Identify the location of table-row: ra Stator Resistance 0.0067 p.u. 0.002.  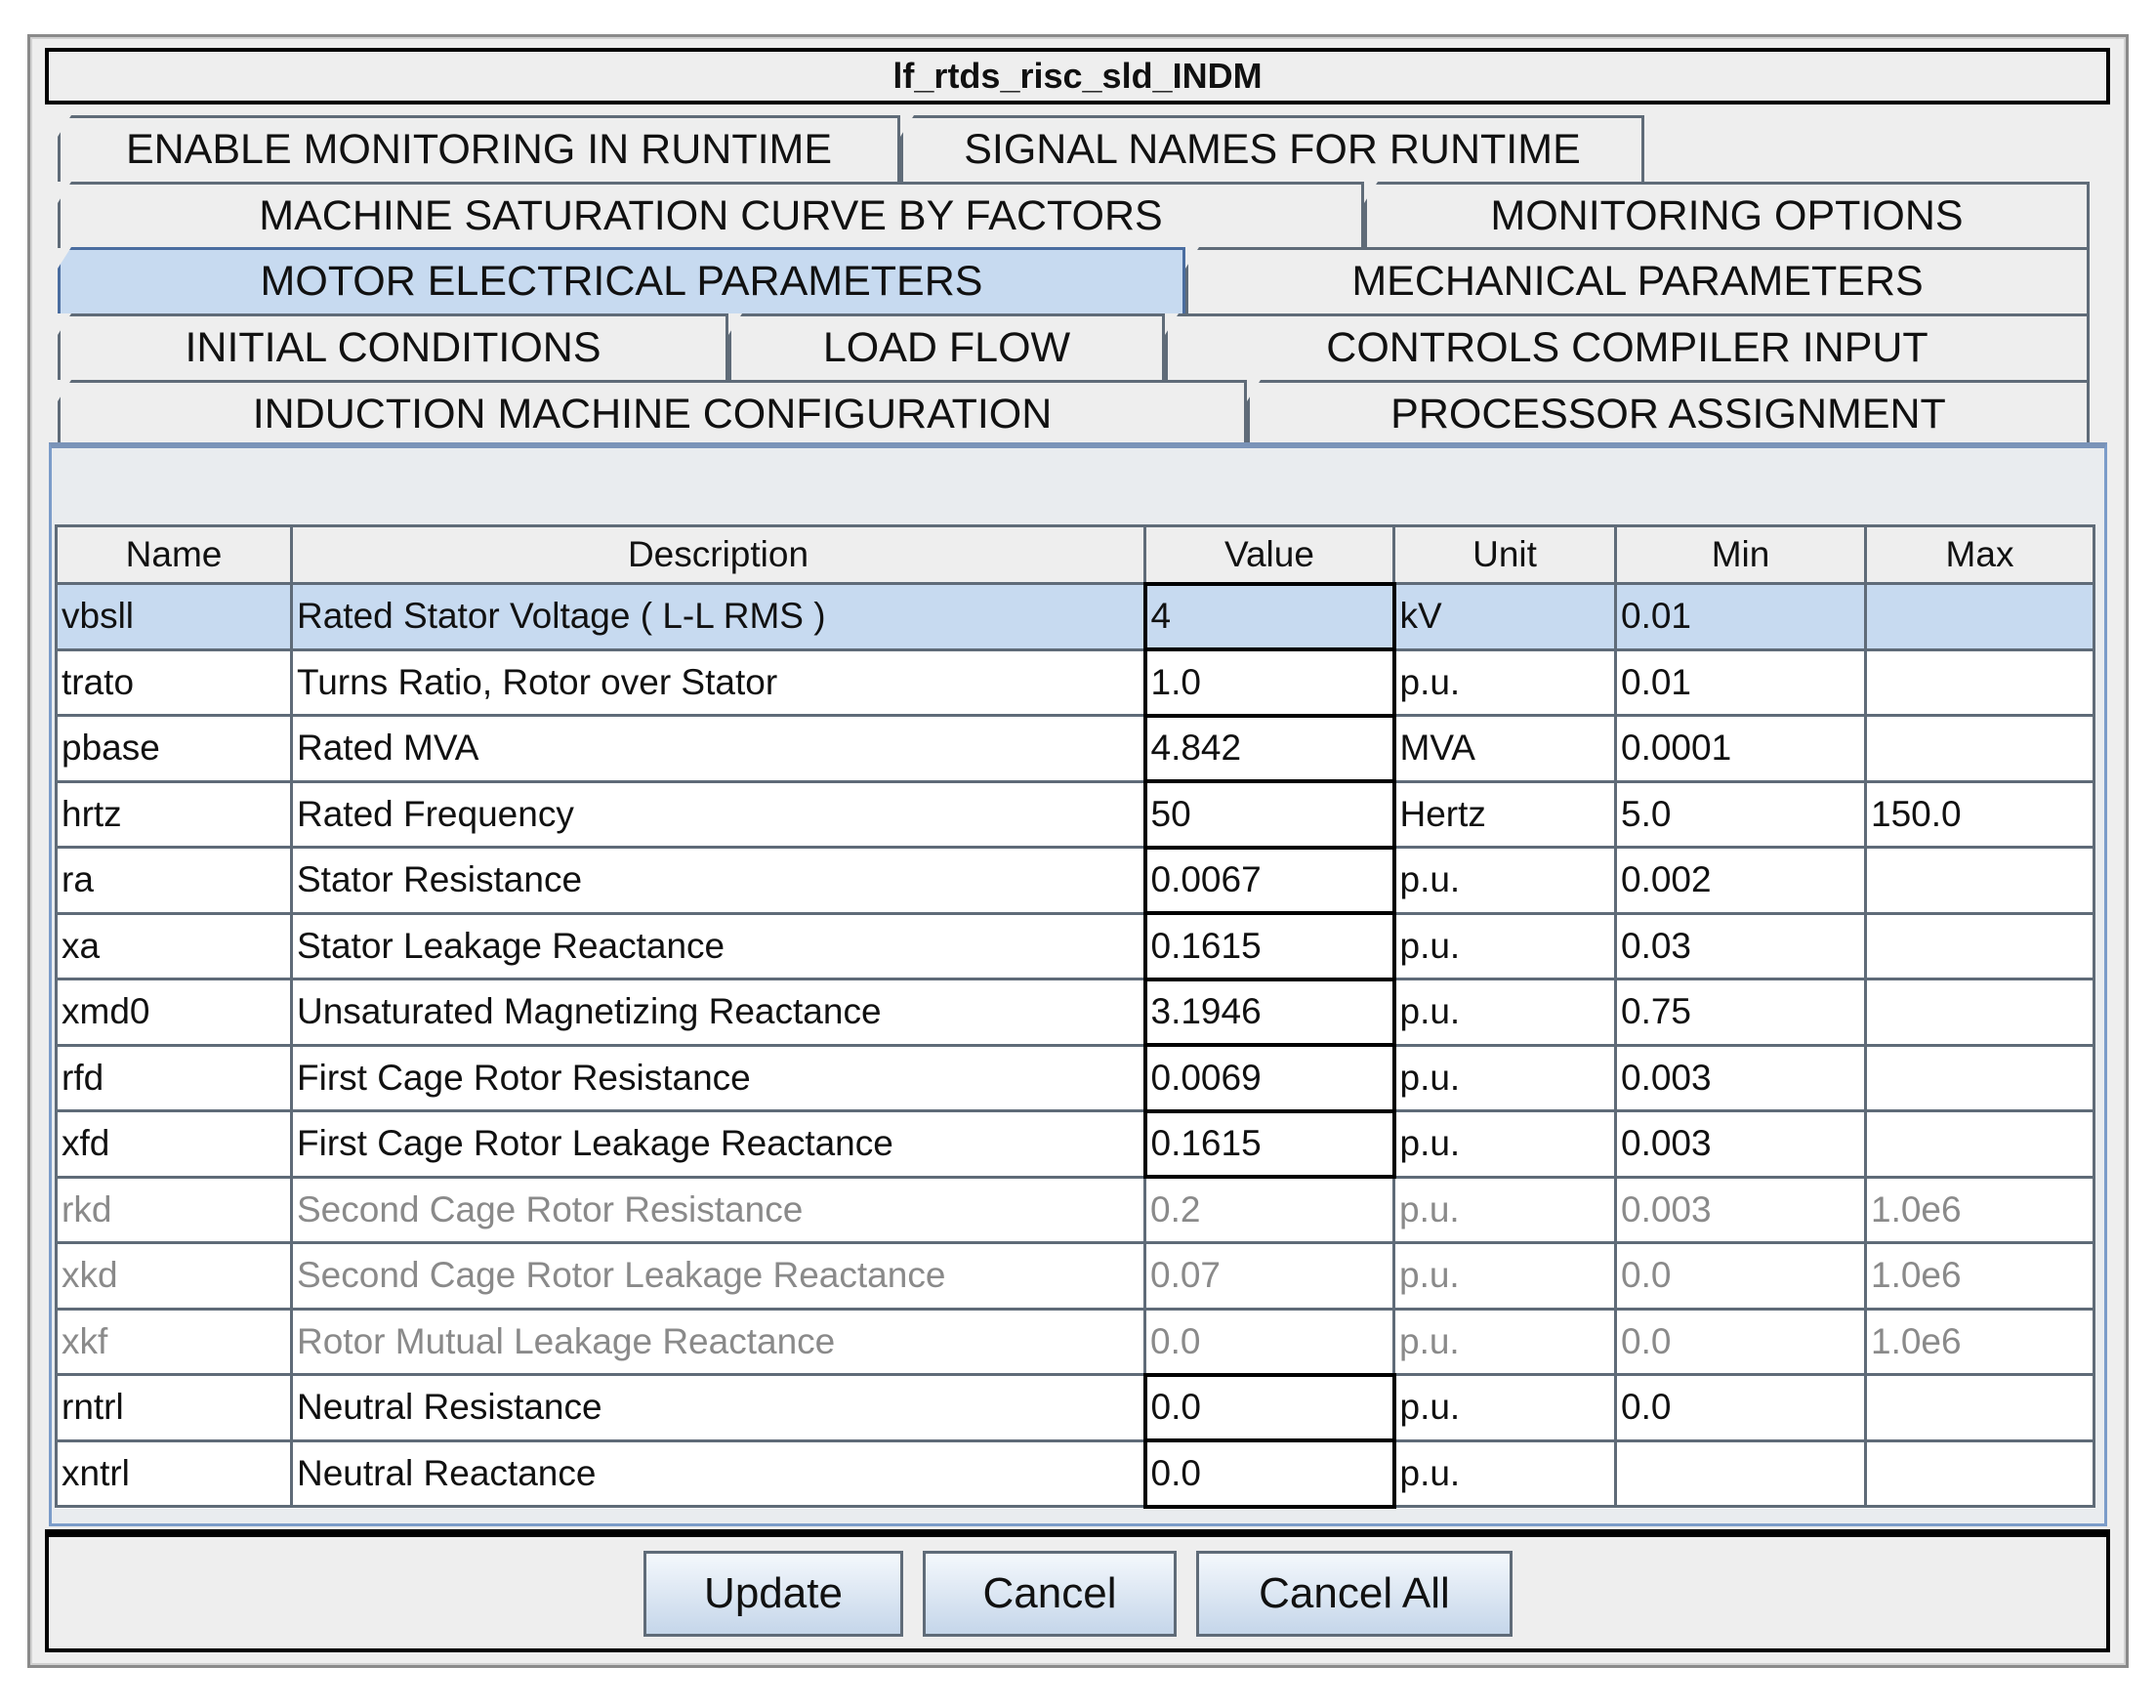
(1075, 880).